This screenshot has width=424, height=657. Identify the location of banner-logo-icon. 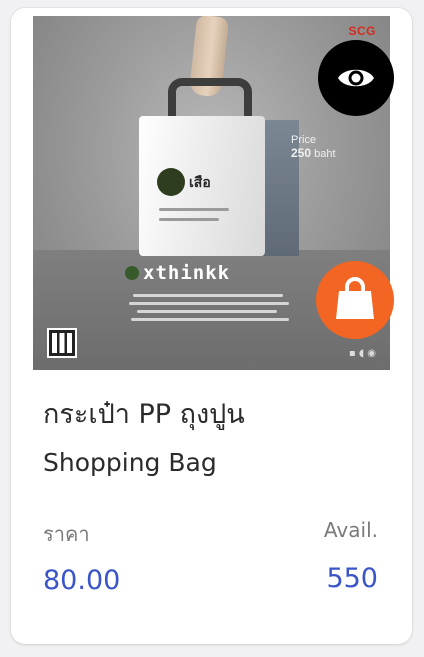
(132, 273).